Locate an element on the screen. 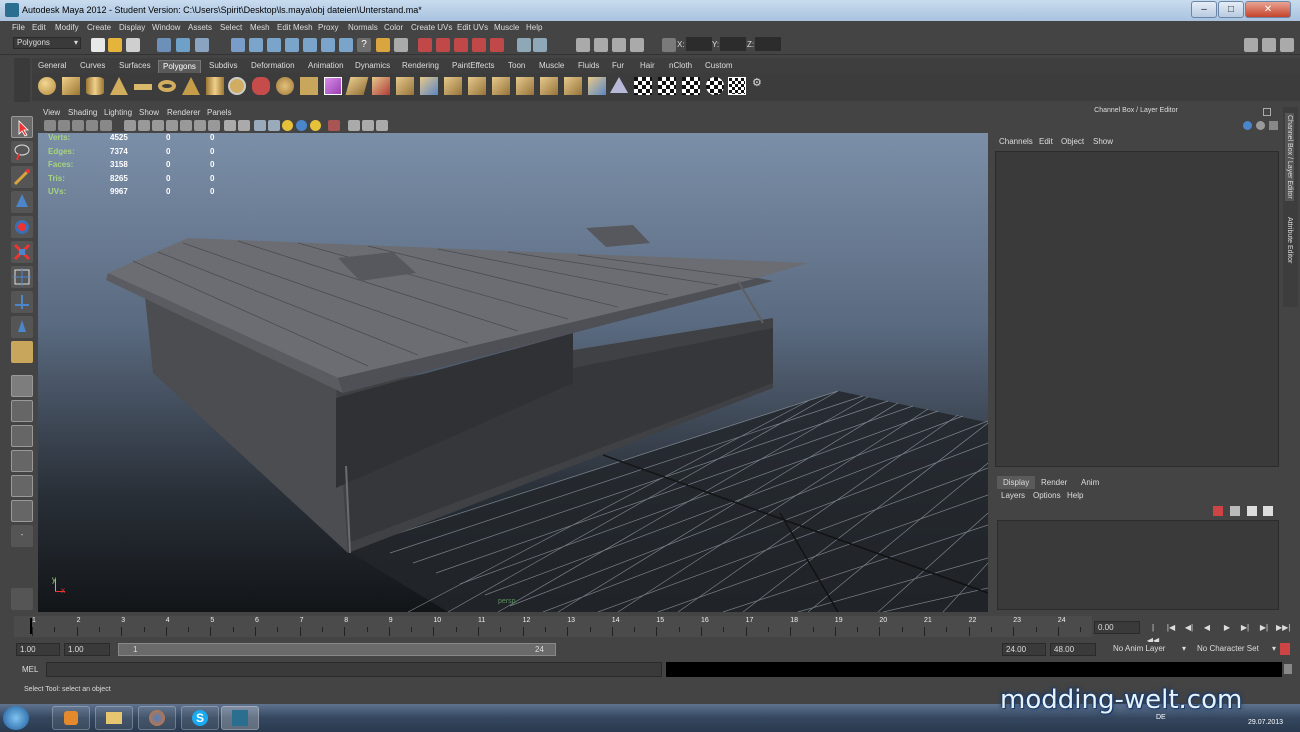  extrude-icon is located at coordinates (357, 86).